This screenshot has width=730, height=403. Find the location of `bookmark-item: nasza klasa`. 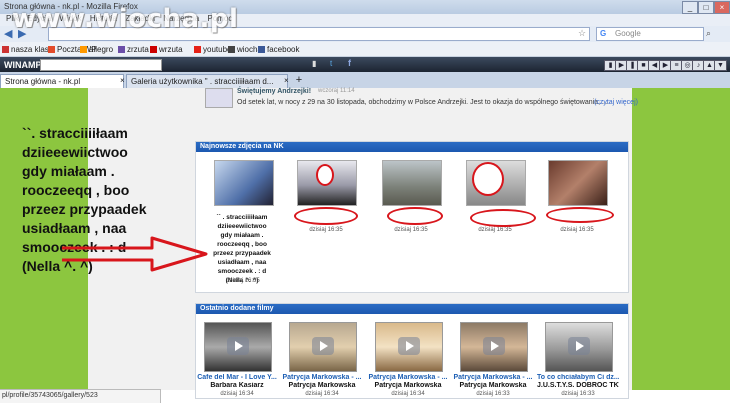

bookmark-item: nasza klasa is located at coordinates (27, 49).